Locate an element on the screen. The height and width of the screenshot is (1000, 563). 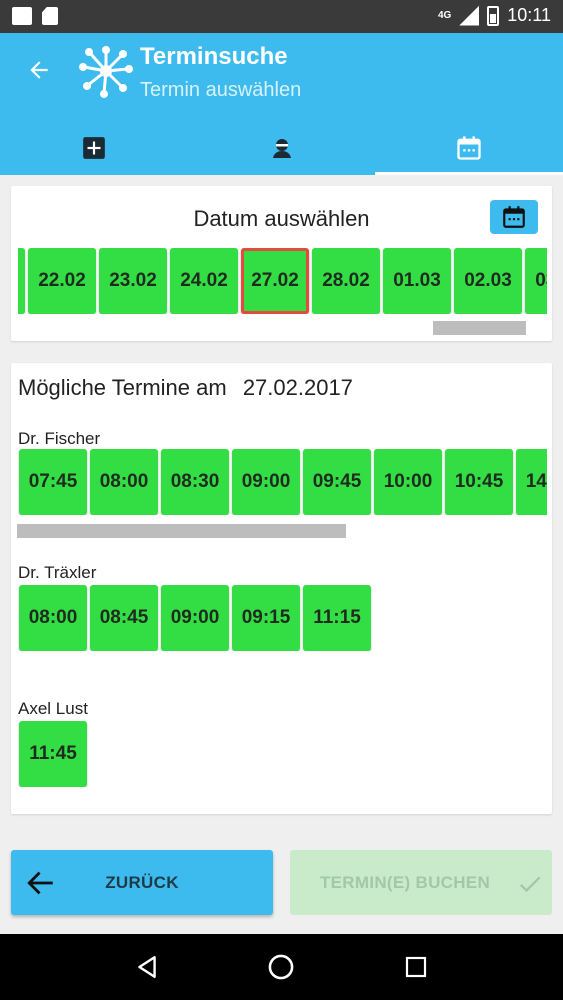
doctor-name: Axel Lust is located at coordinates (53, 708).